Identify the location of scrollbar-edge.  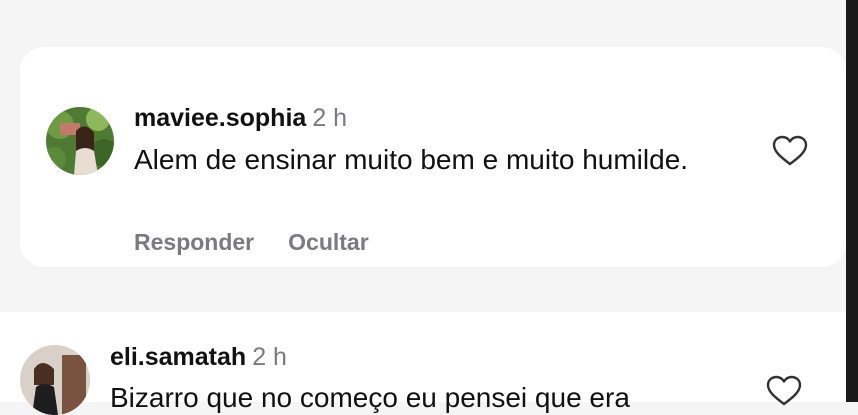
(852, 201).